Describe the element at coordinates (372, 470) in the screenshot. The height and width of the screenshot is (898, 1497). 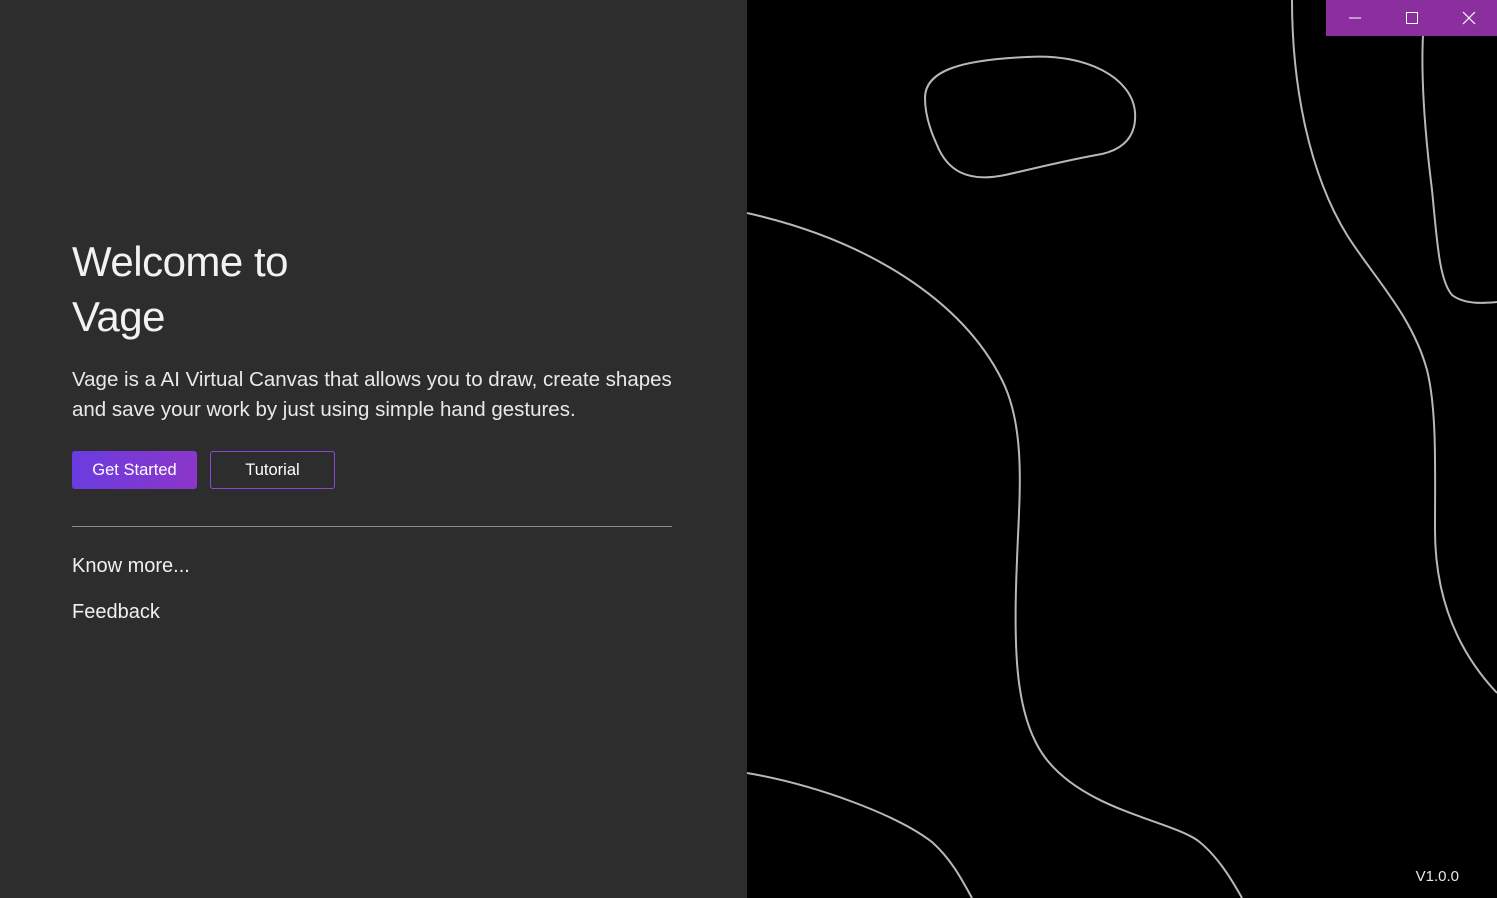
I see `action-buttons: Get Started Tutorial` at that location.